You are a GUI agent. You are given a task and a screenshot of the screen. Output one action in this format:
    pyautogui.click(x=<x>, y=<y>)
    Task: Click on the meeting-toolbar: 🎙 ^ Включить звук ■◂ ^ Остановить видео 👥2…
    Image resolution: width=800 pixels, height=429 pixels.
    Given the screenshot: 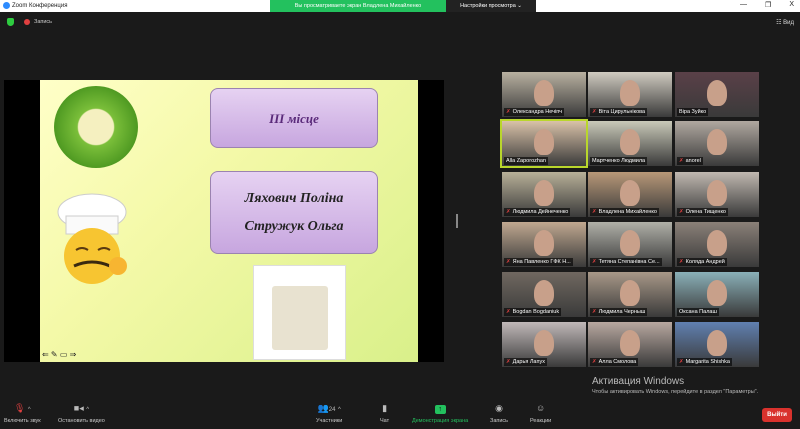 What is the action you would take?
    pyautogui.click(x=400, y=414)
    